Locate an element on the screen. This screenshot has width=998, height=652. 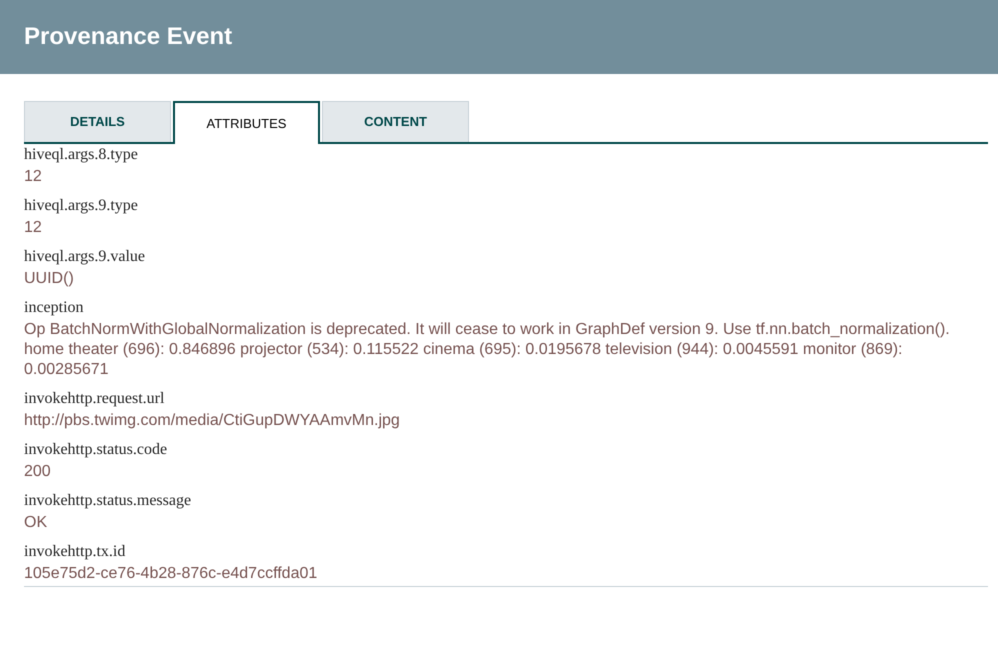
attribute-value: 200 is located at coordinates (38, 472).